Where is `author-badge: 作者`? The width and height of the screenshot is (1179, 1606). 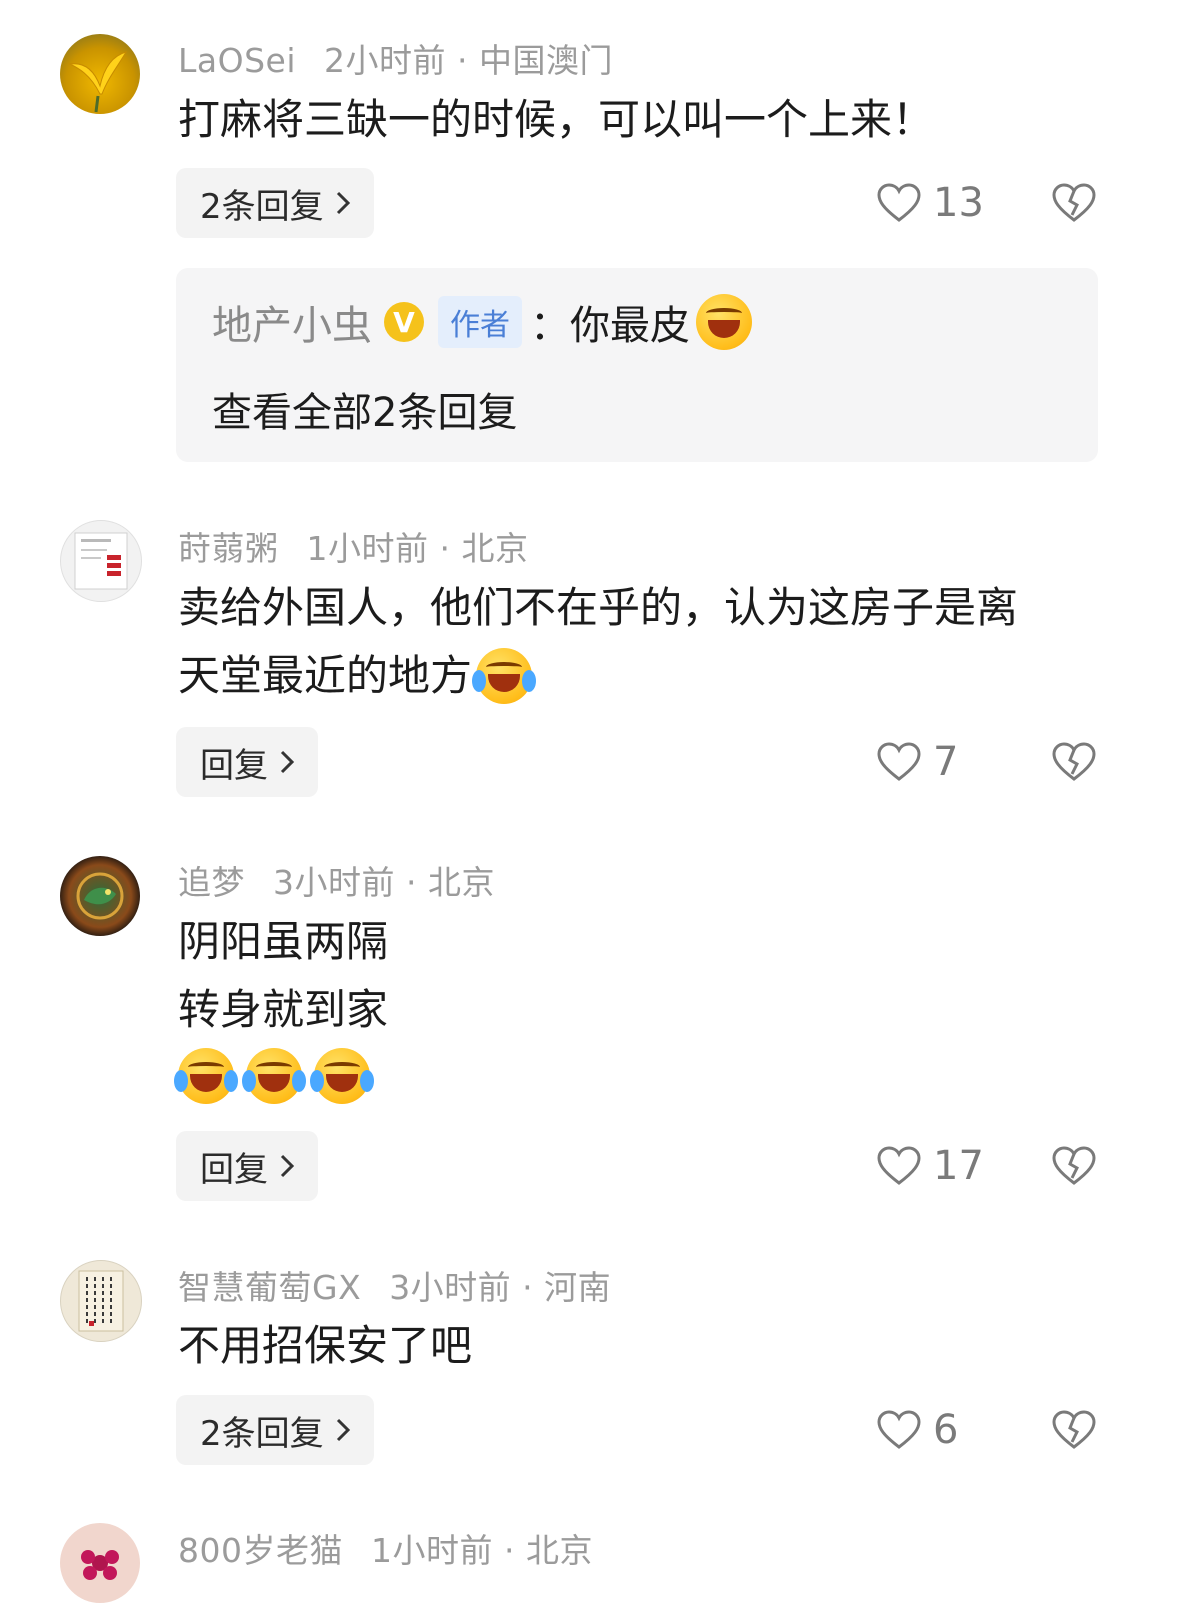
author-badge: 作者 is located at coordinates (480, 322).